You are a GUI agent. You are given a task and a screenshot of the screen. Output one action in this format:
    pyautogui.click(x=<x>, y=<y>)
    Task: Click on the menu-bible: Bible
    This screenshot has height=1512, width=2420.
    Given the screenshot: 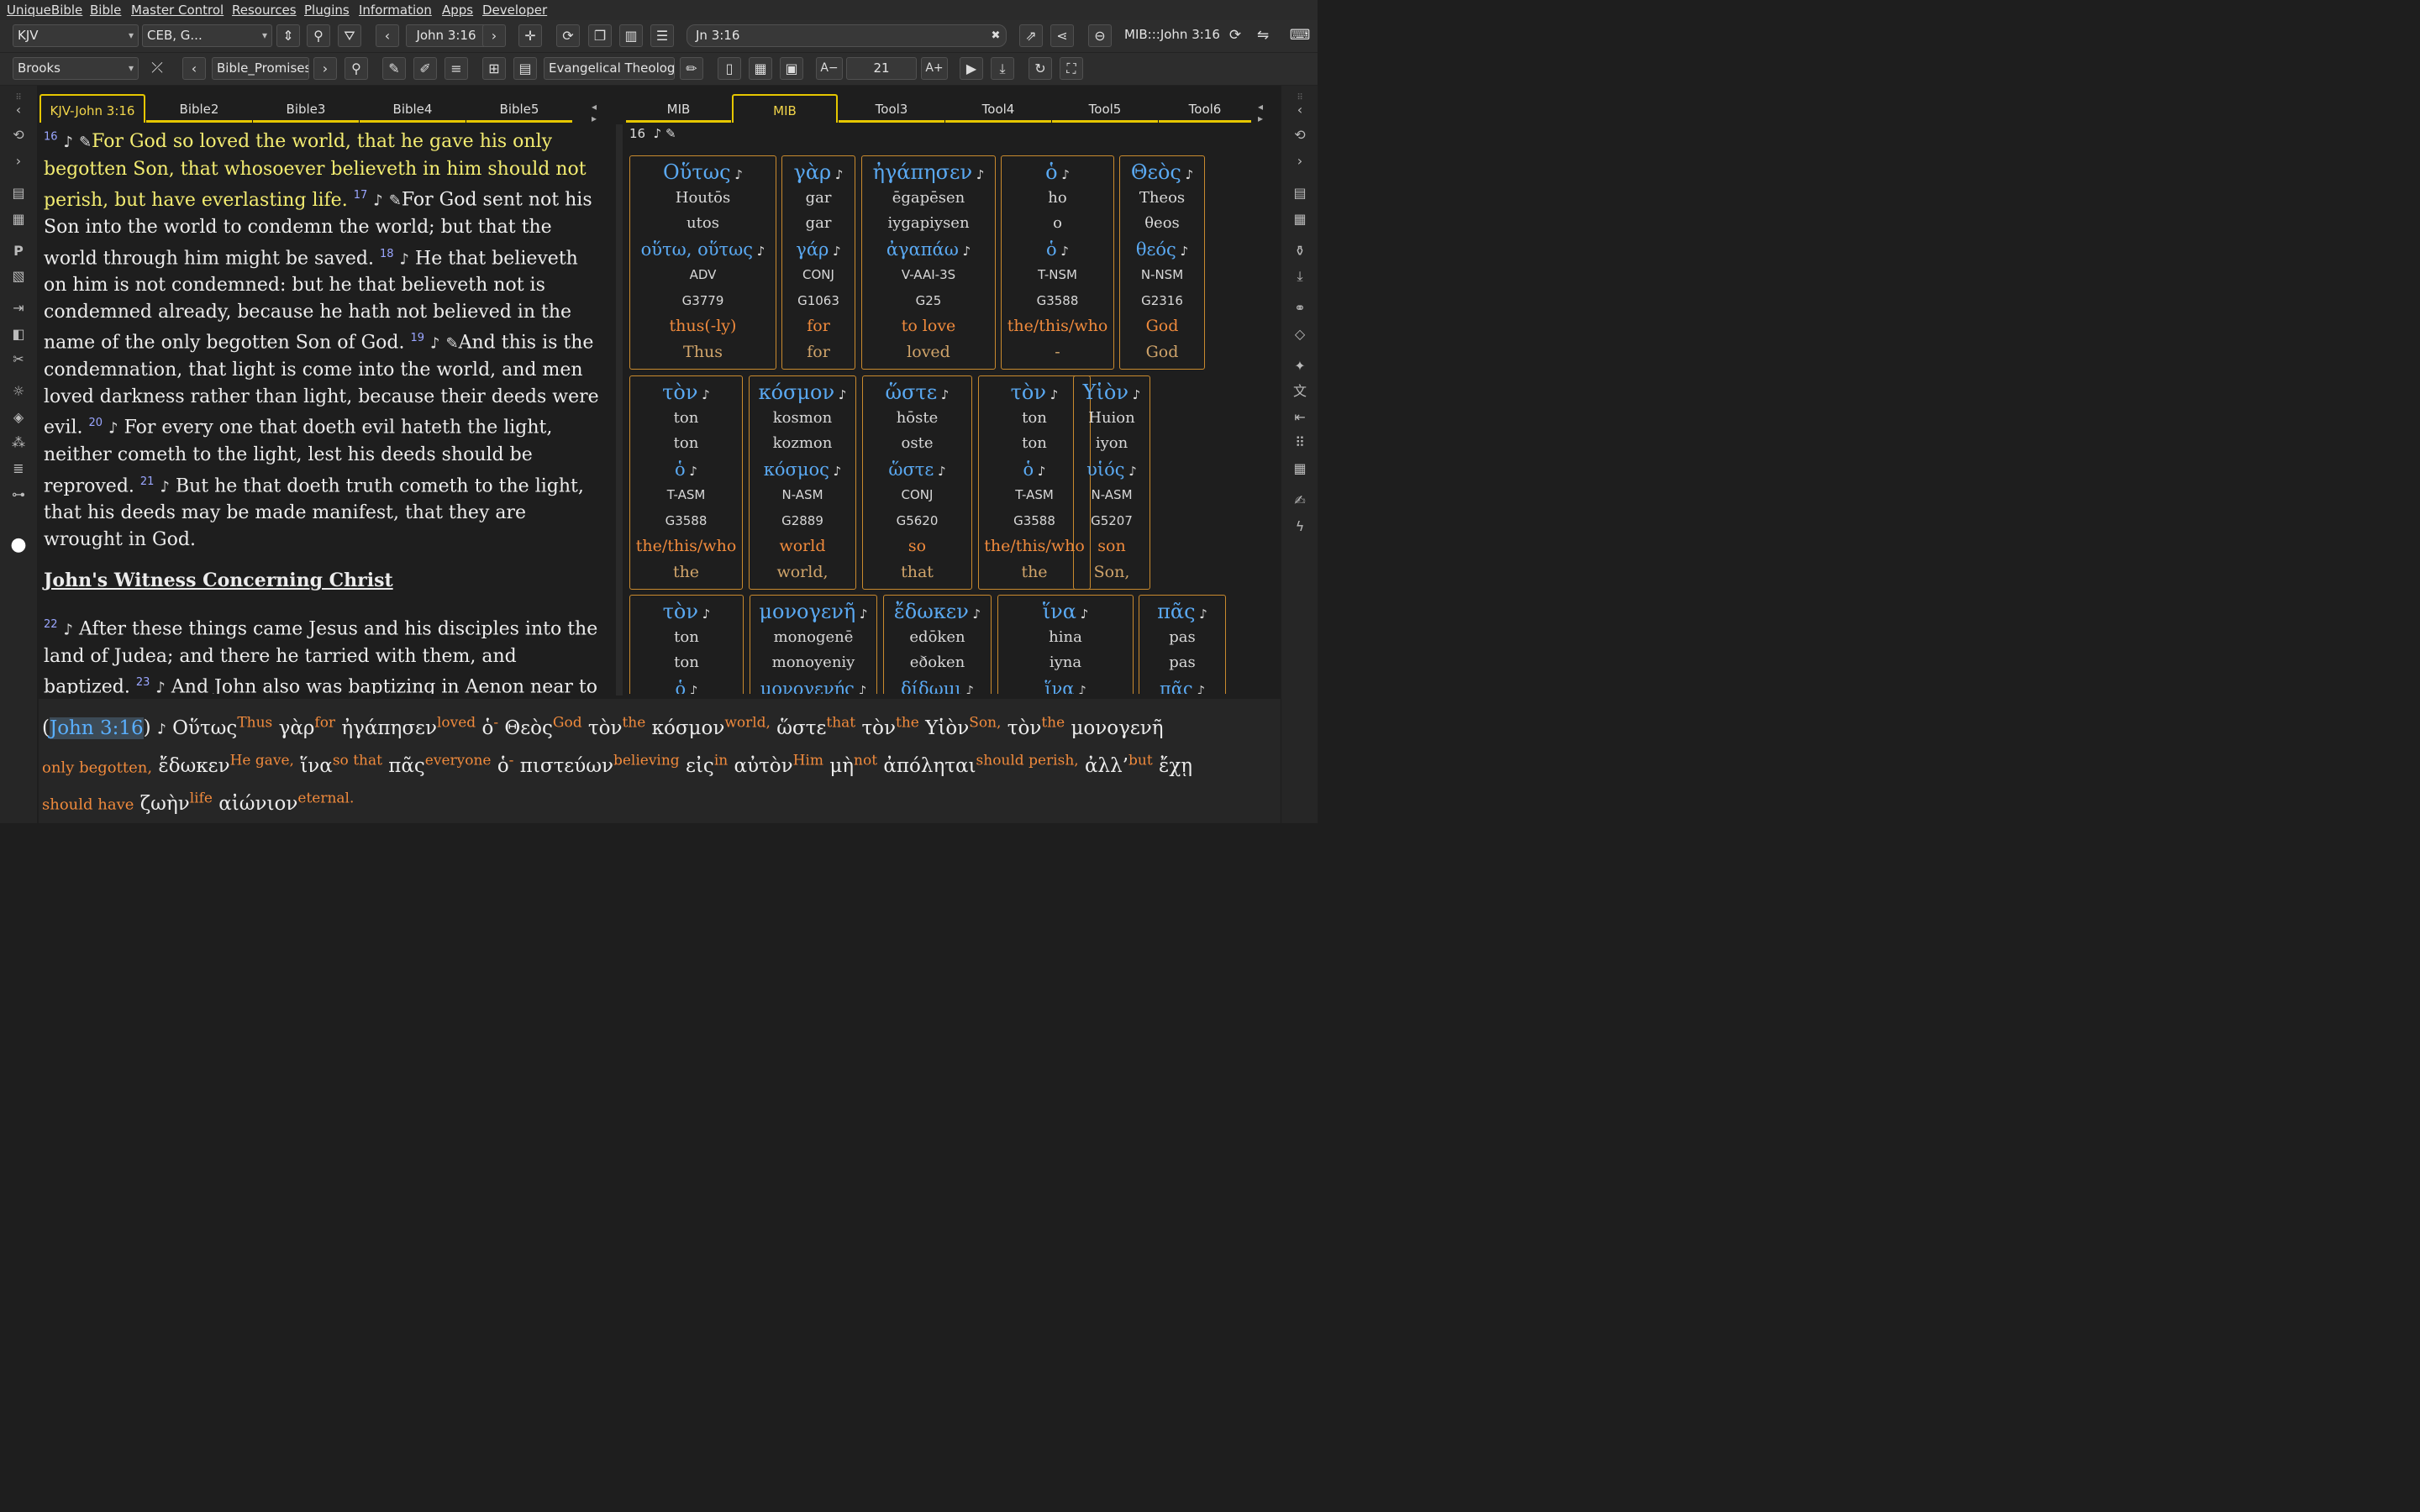 What is the action you would take?
    pyautogui.click(x=105, y=10)
    